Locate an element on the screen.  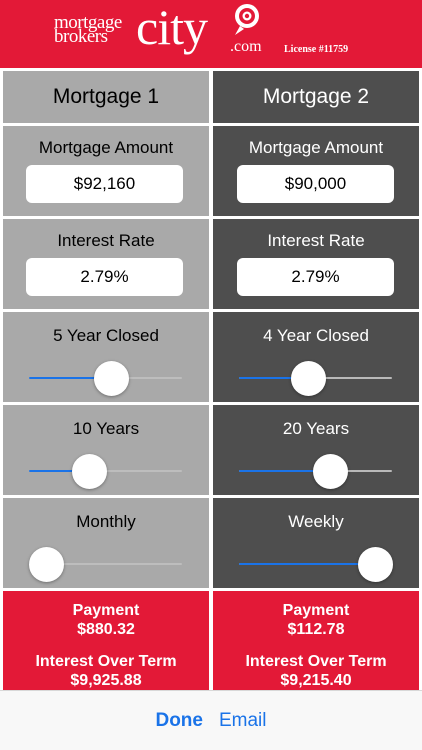
mortgage-2-term-slider is located at coordinates (315, 378).